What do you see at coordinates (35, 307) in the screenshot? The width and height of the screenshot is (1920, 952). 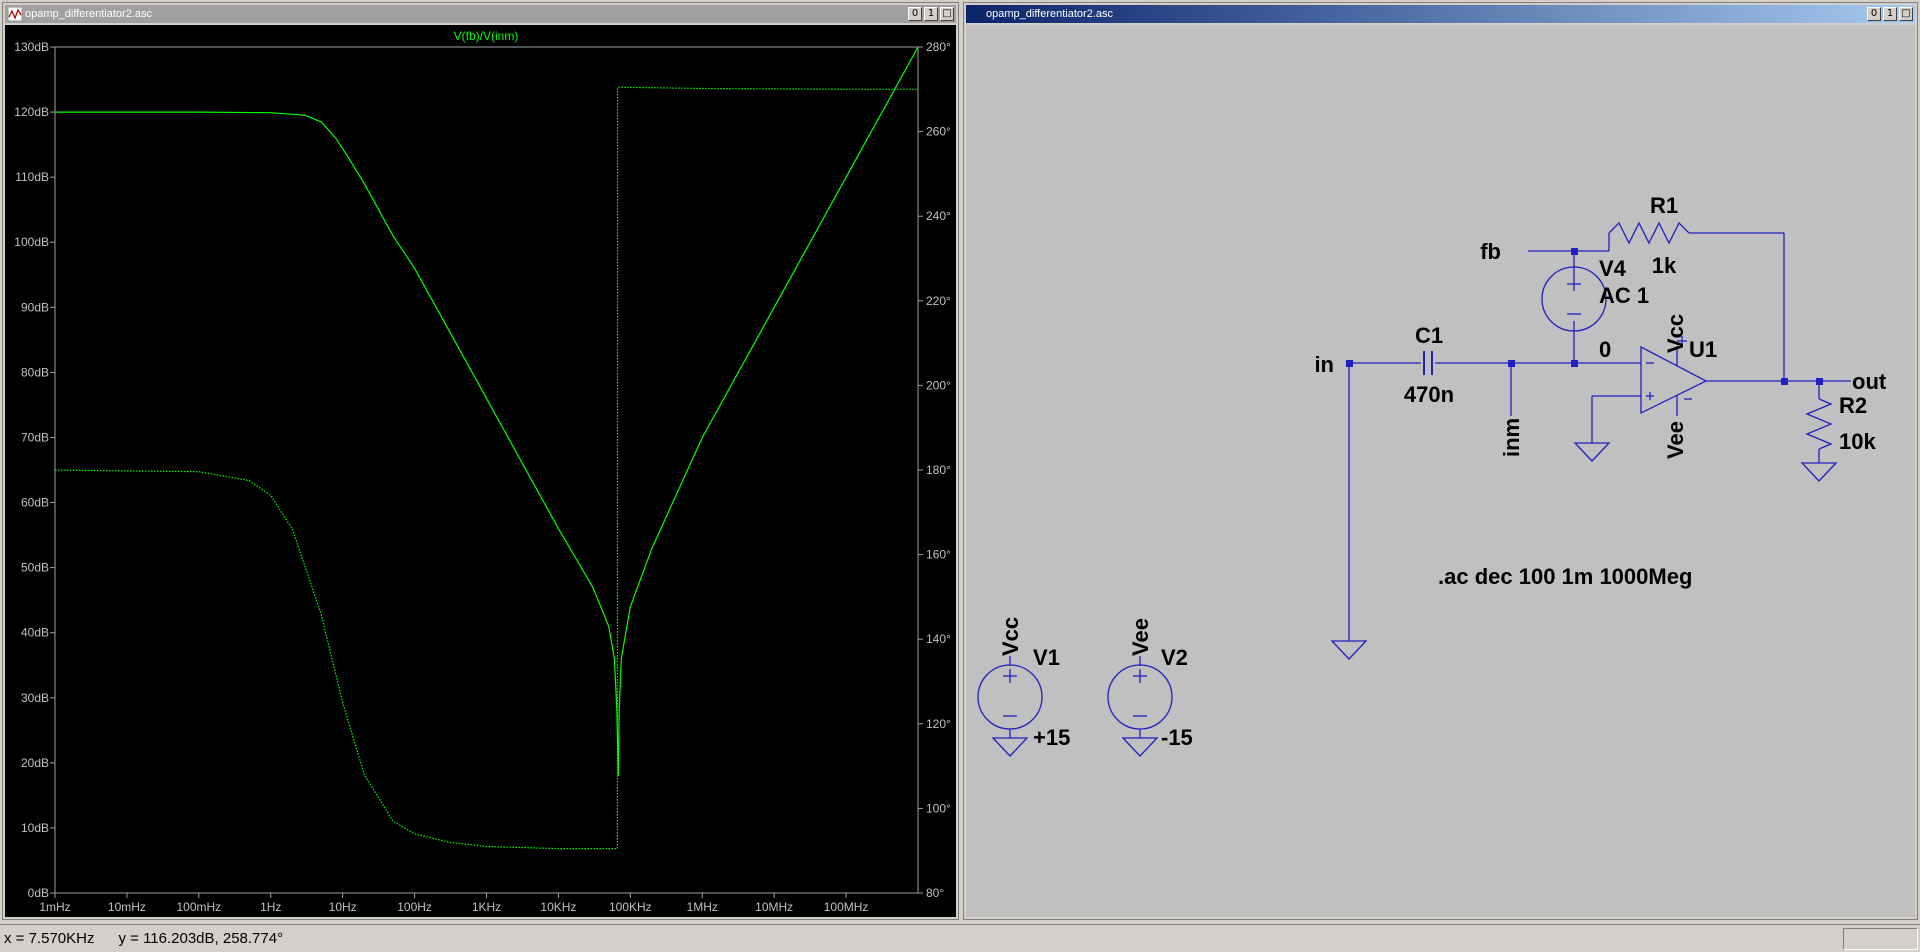 I see `y-left-tick-label: 90dB` at bounding box center [35, 307].